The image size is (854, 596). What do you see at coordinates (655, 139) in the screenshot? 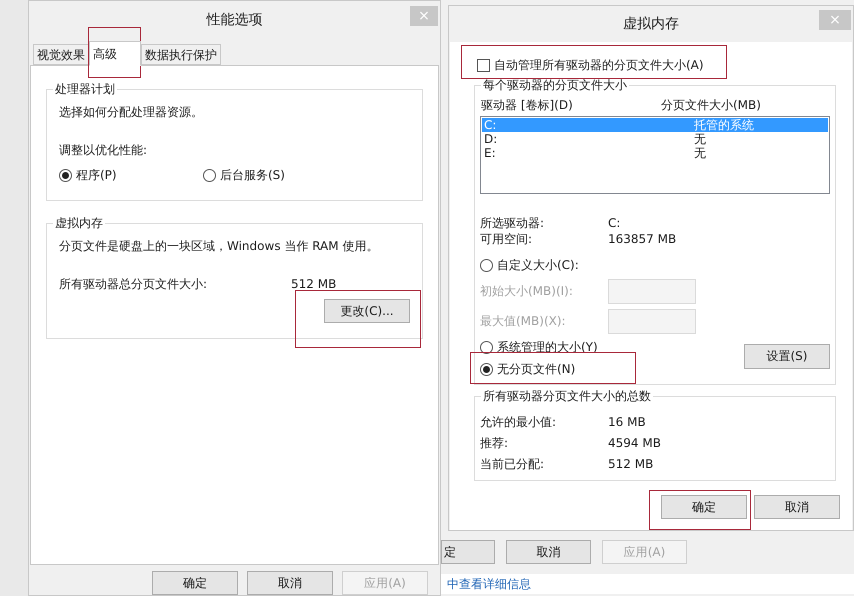
I see `drive-row: D: 无` at bounding box center [655, 139].